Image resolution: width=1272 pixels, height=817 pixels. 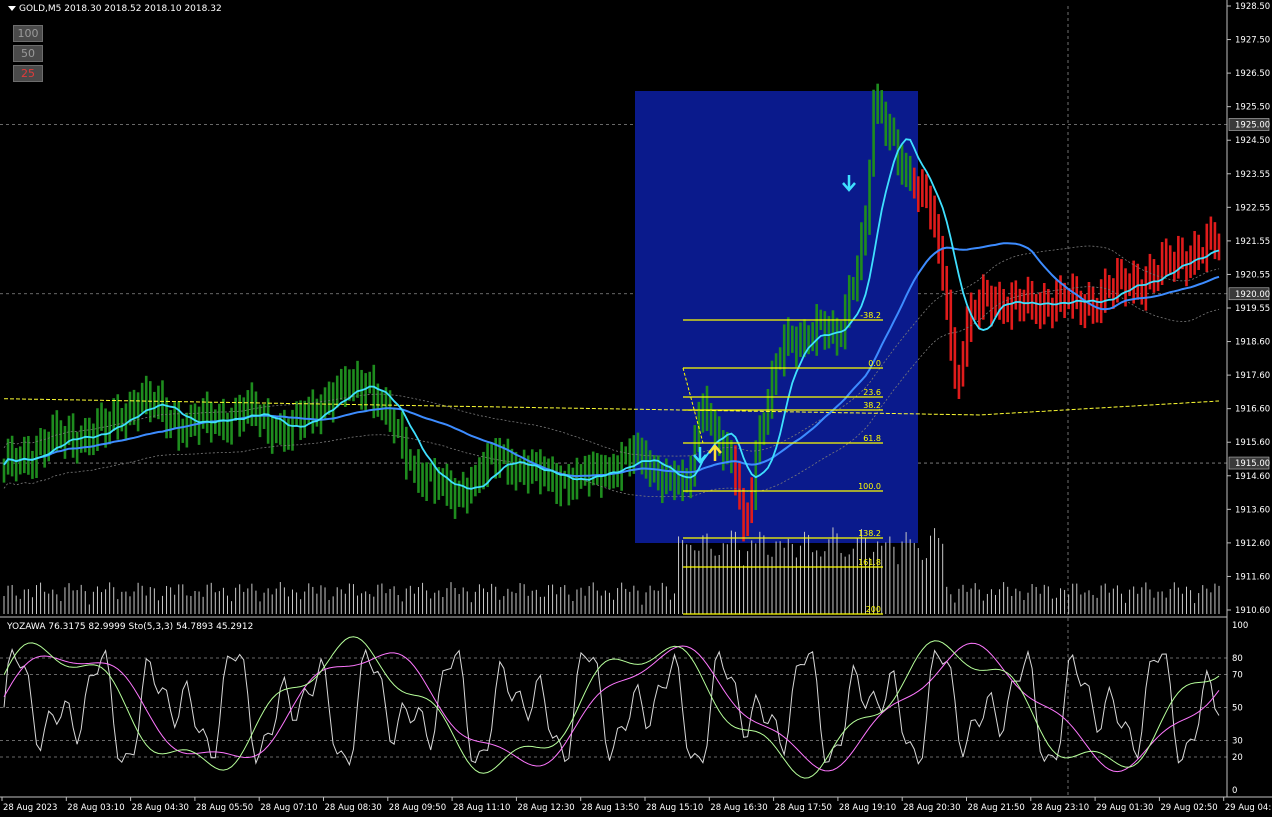 I want to click on time-tick-label: 28 Aug 20:30, so click(x=931, y=808).